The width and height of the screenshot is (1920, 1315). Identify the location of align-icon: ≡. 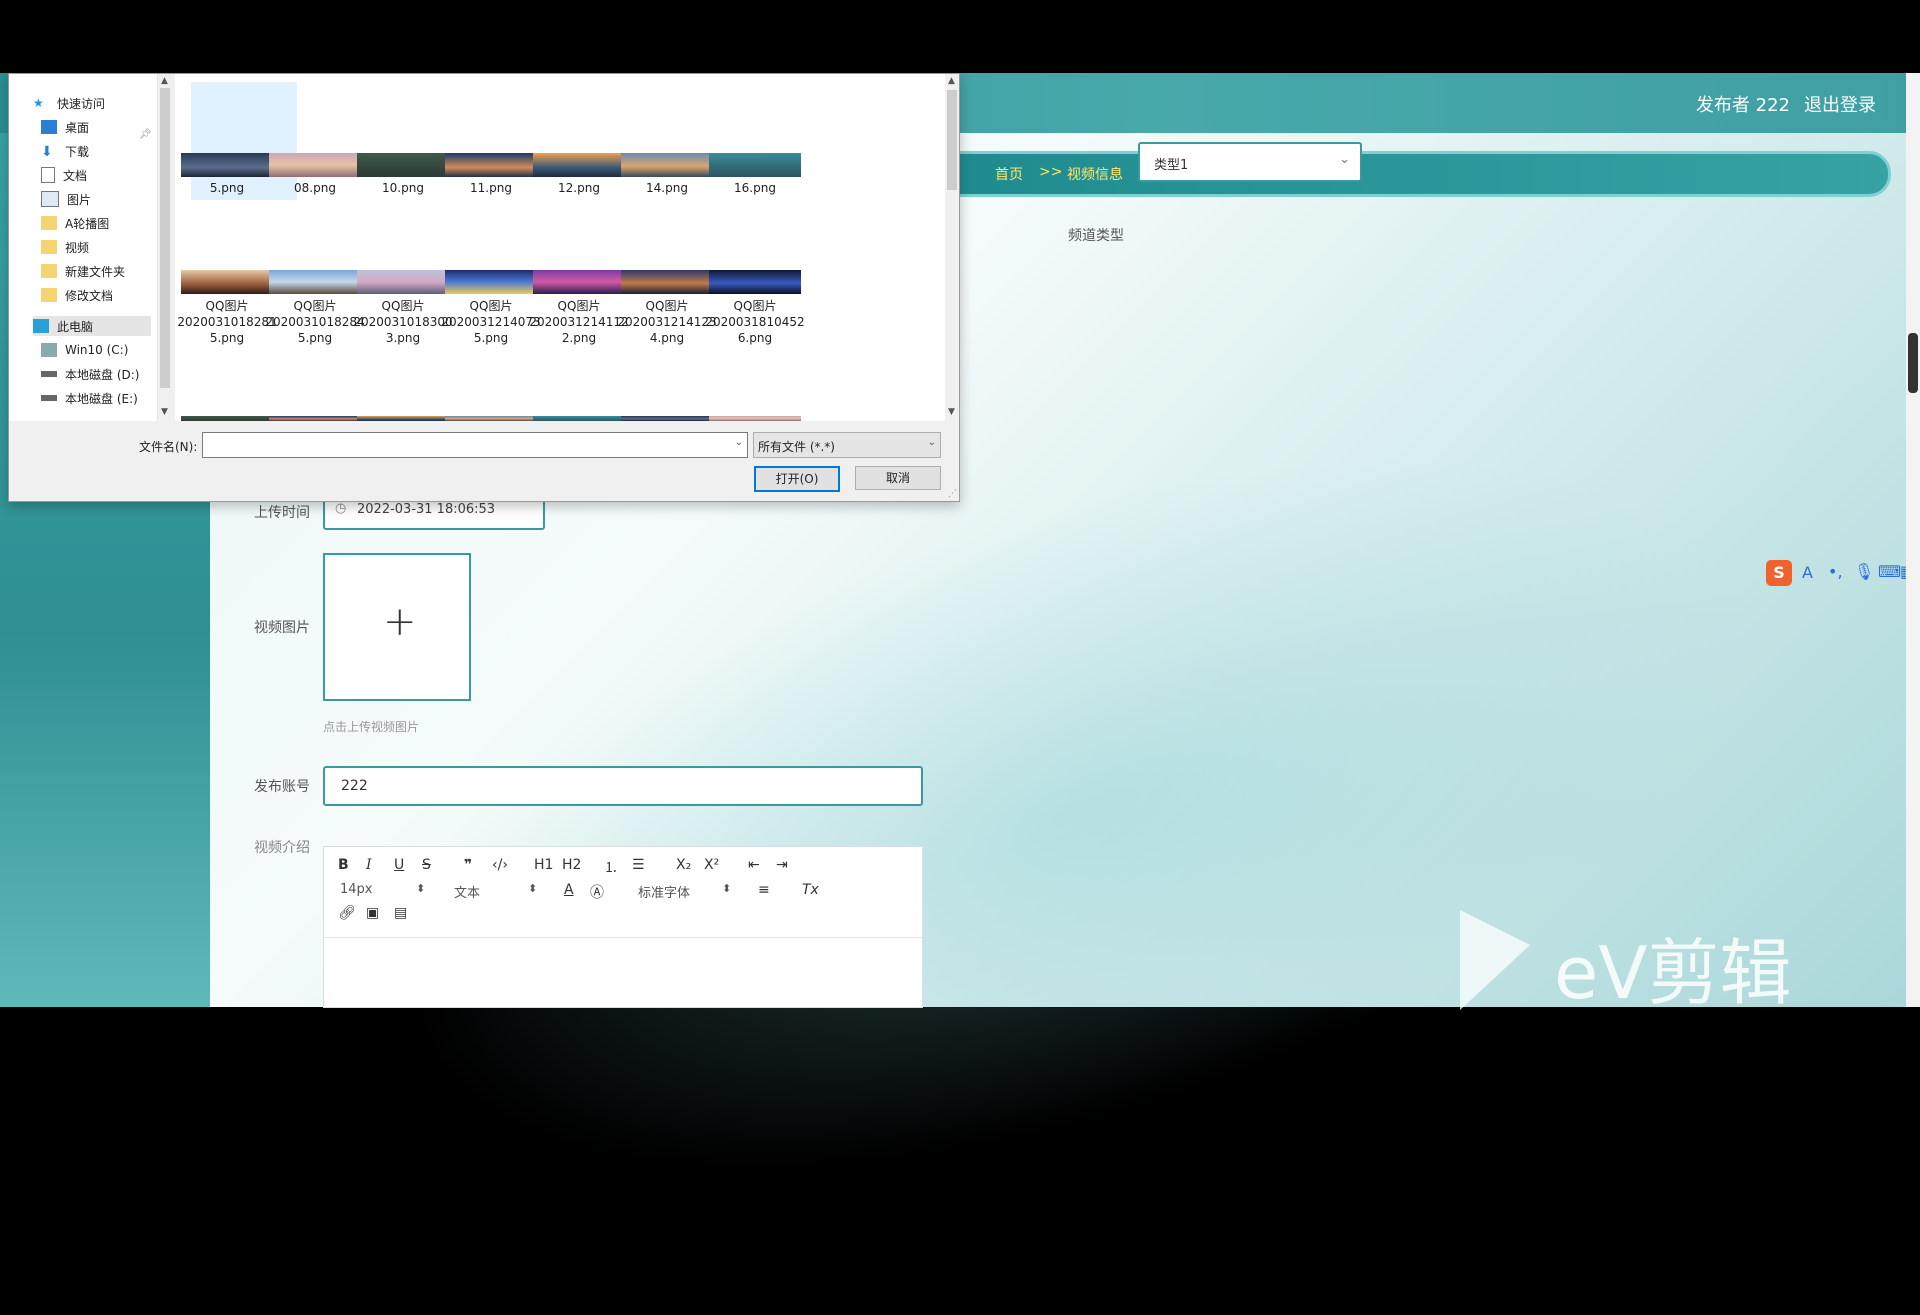
(764, 890).